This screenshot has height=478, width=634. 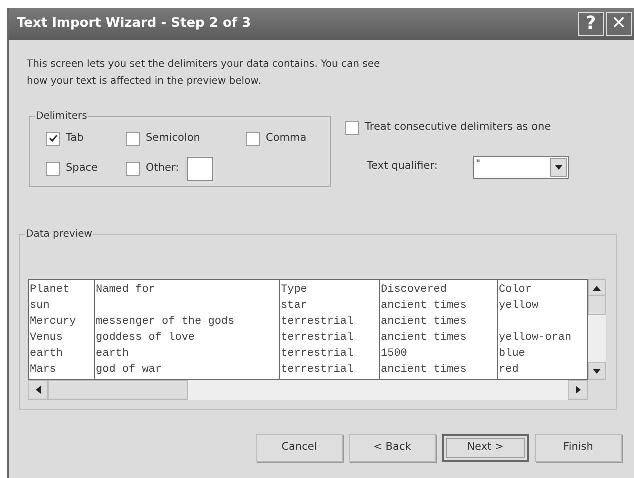 I want to click on preview-cell: Color, so click(x=515, y=290).